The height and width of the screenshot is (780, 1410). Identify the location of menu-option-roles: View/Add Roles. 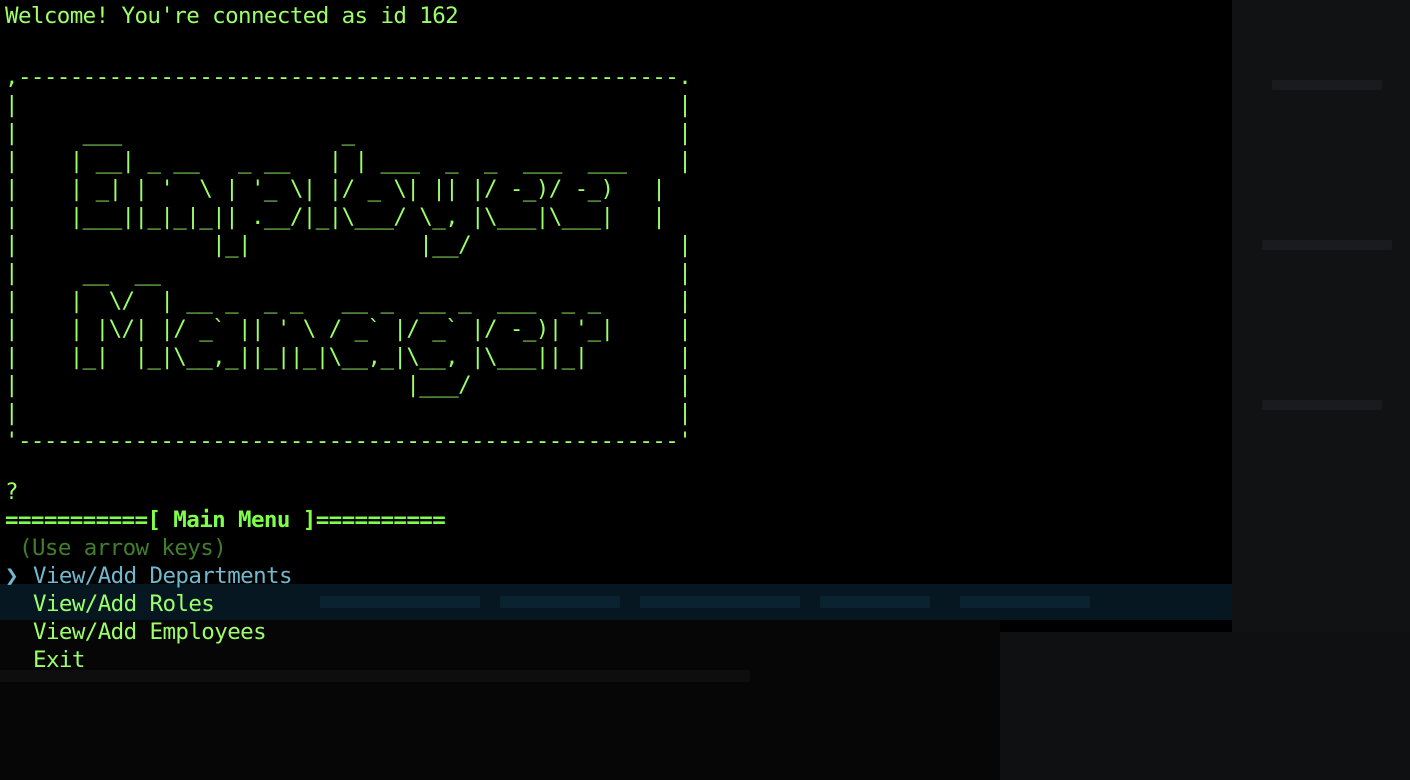
(124, 604).